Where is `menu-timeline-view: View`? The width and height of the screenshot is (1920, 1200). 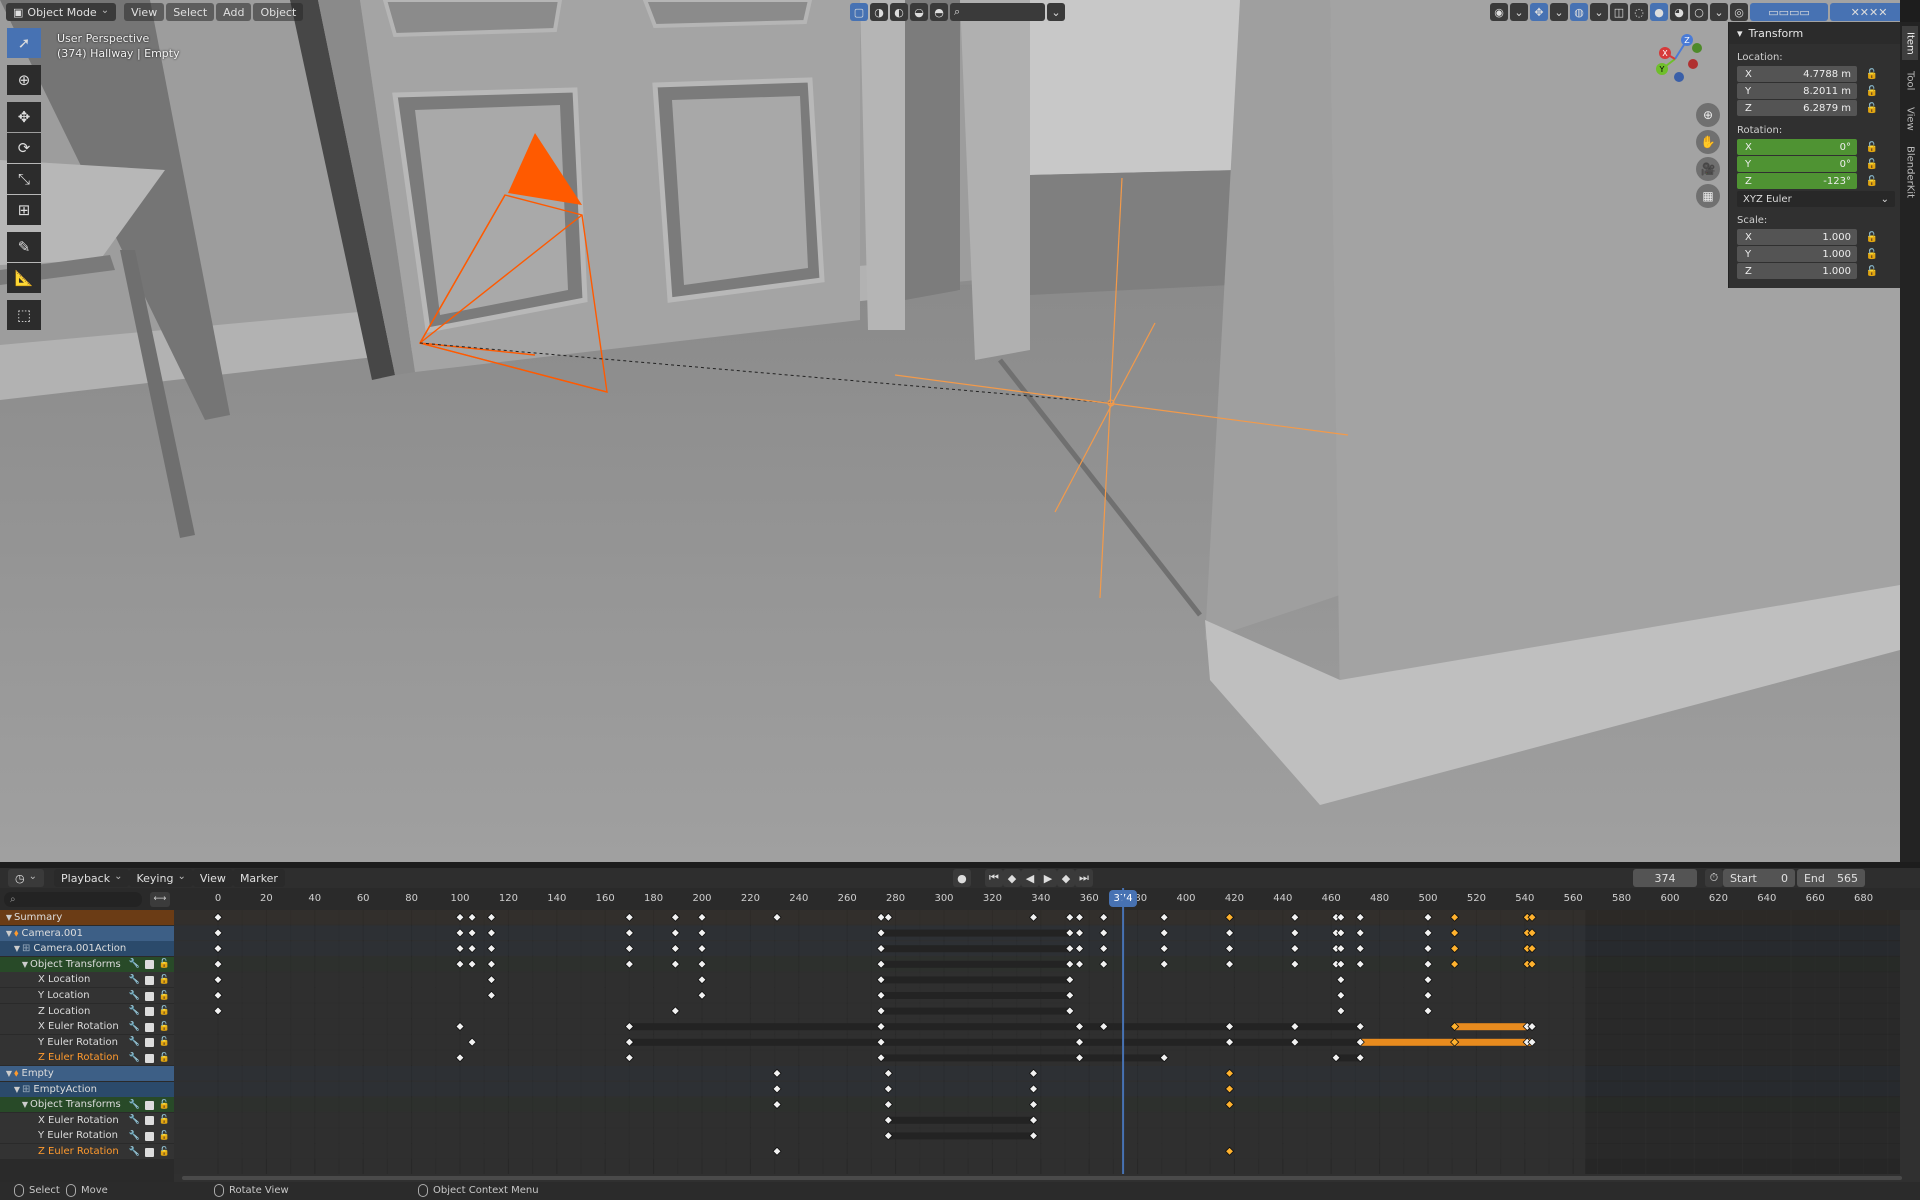
menu-timeline-view: View is located at coordinates (212, 878).